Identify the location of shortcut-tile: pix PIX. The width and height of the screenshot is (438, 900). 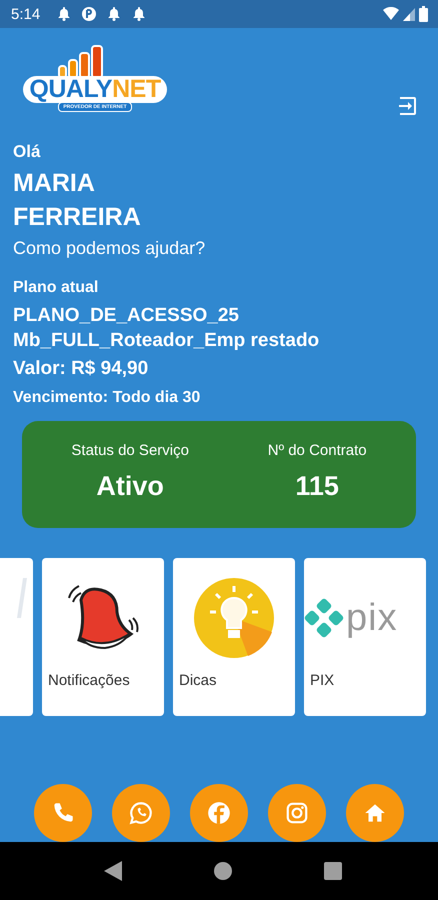
(365, 637).